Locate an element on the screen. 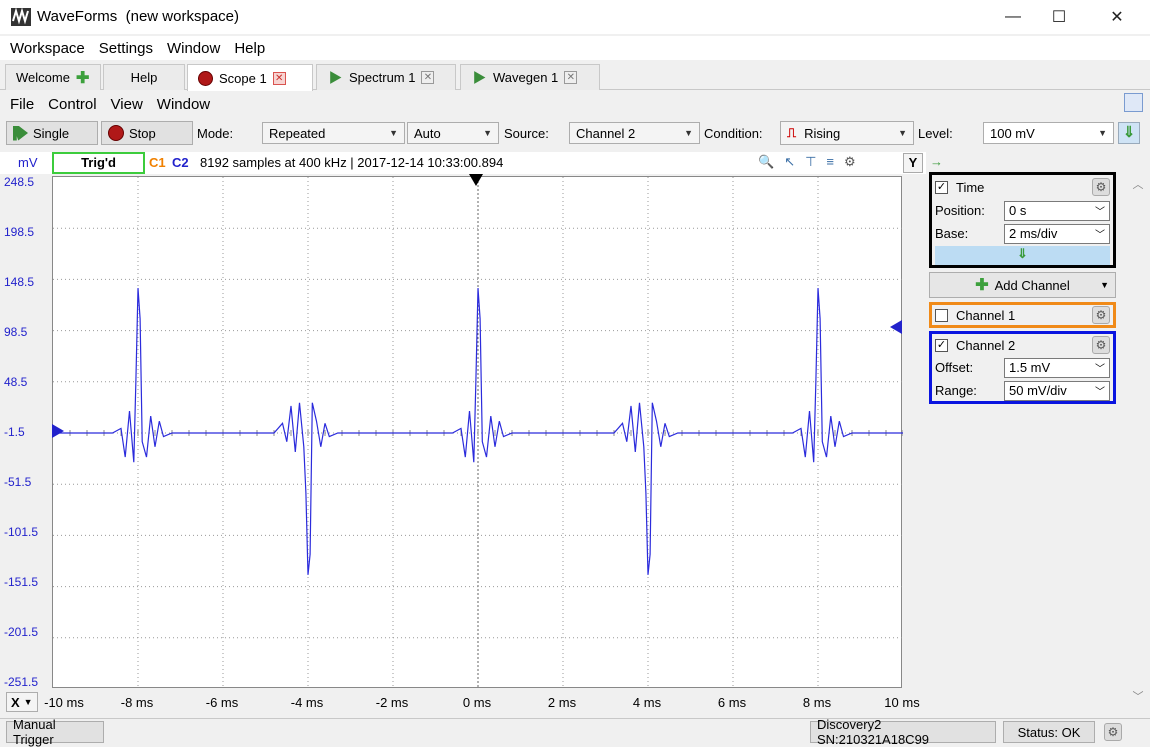 The image size is (1150, 747). tab-label: Spectrum 1 is located at coordinates (382, 77).